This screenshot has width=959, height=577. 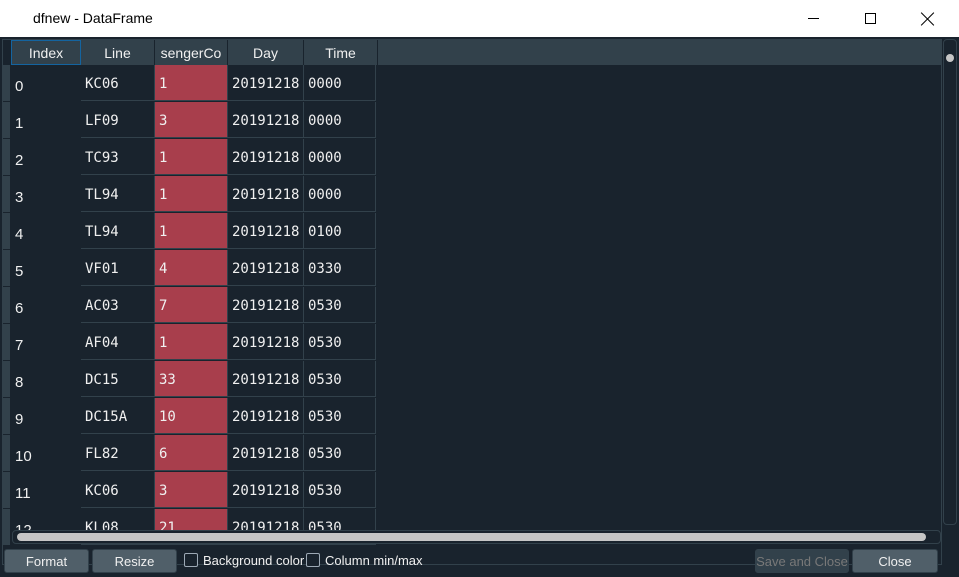 I want to click on header-line: Line, so click(x=118, y=52).